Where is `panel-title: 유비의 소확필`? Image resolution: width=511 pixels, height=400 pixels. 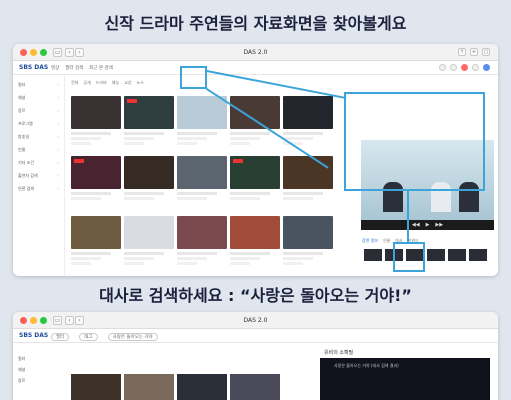 panel-title: 유비의 소확필 is located at coordinates (405, 353).